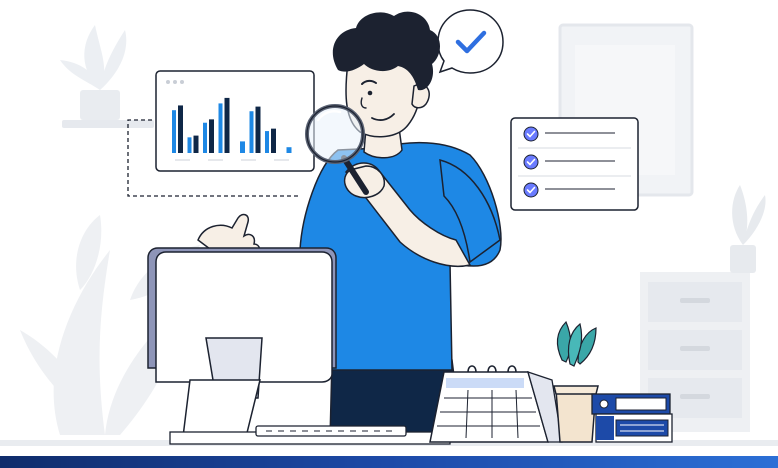 The width and height of the screenshot is (778, 468). What do you see at coordinates (574, 164) in the screenshot?
I see `checklist-card` at bounding box center [574, 164].